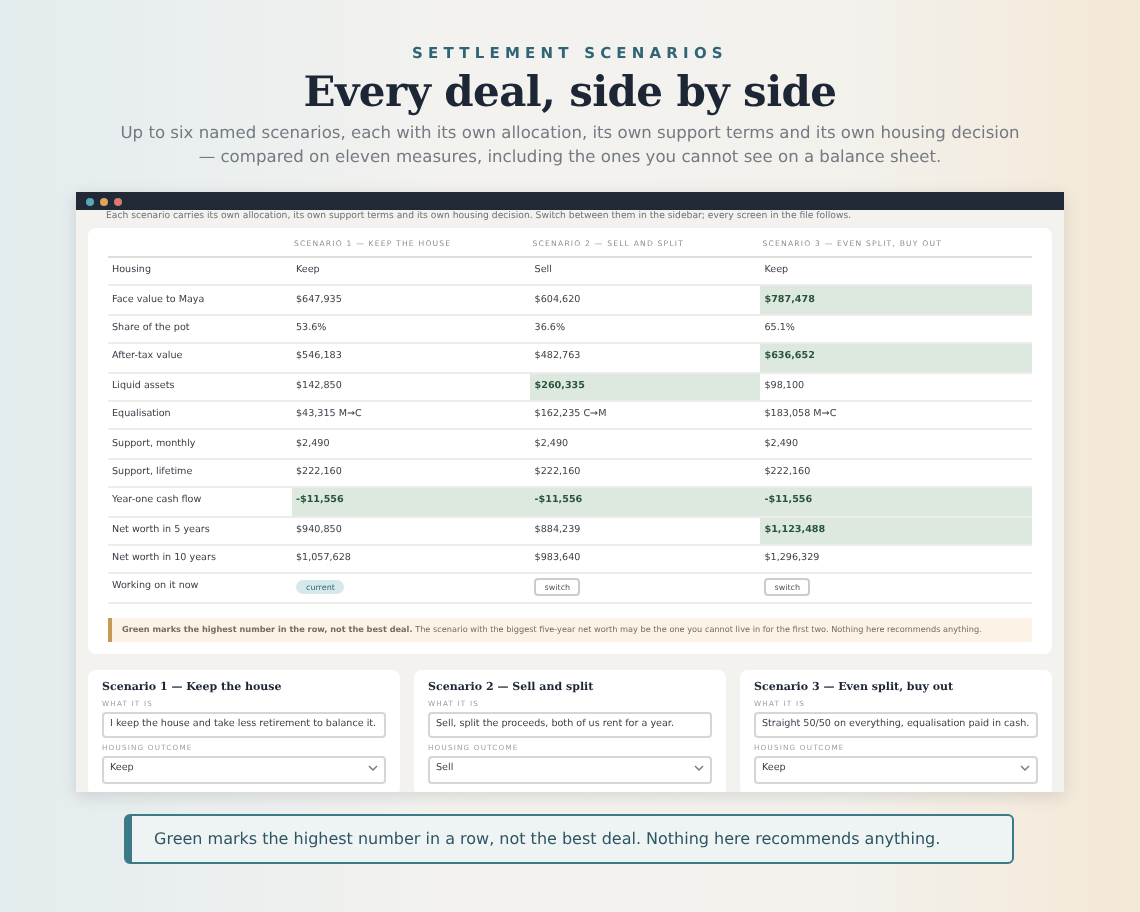 The height and width of the screenshot is (912, 1140). I want to click on page-subtitle: Up to six named scenarios, each with its own allocation, its own support terms and its own housing decision — compared on eleven measures, including the ones you cannot see on a balance sheet., so click(570, 145).